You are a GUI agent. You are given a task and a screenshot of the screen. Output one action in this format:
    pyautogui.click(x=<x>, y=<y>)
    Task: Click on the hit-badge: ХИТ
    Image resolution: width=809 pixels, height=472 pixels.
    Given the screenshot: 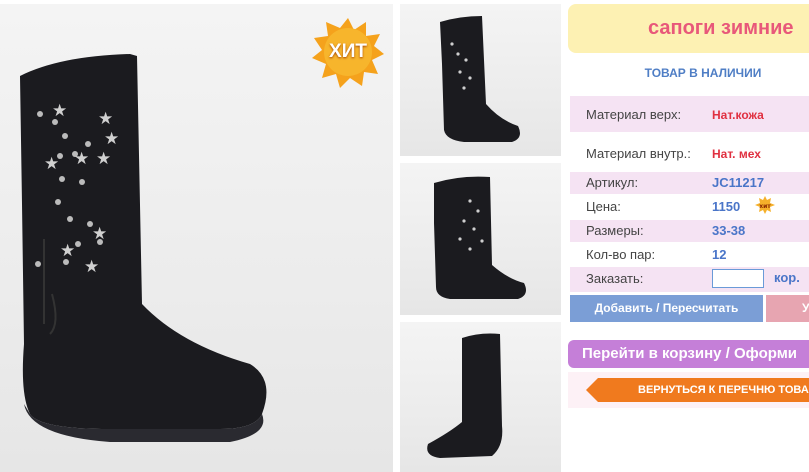 What is the action you would take?
    pyautogui.click(x=348, y=52)
    